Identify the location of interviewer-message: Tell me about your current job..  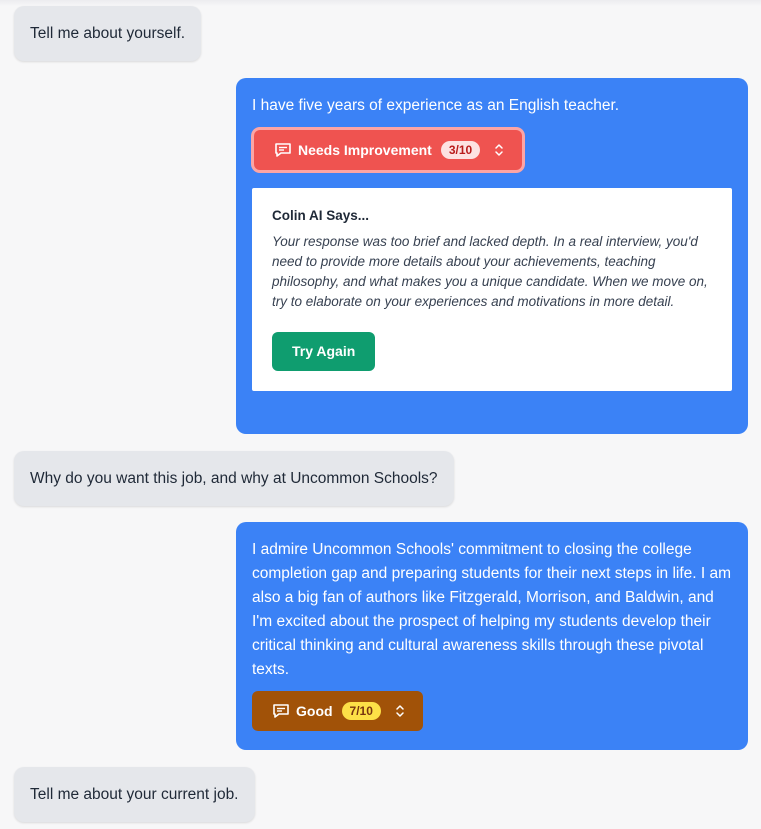
(134, 794).